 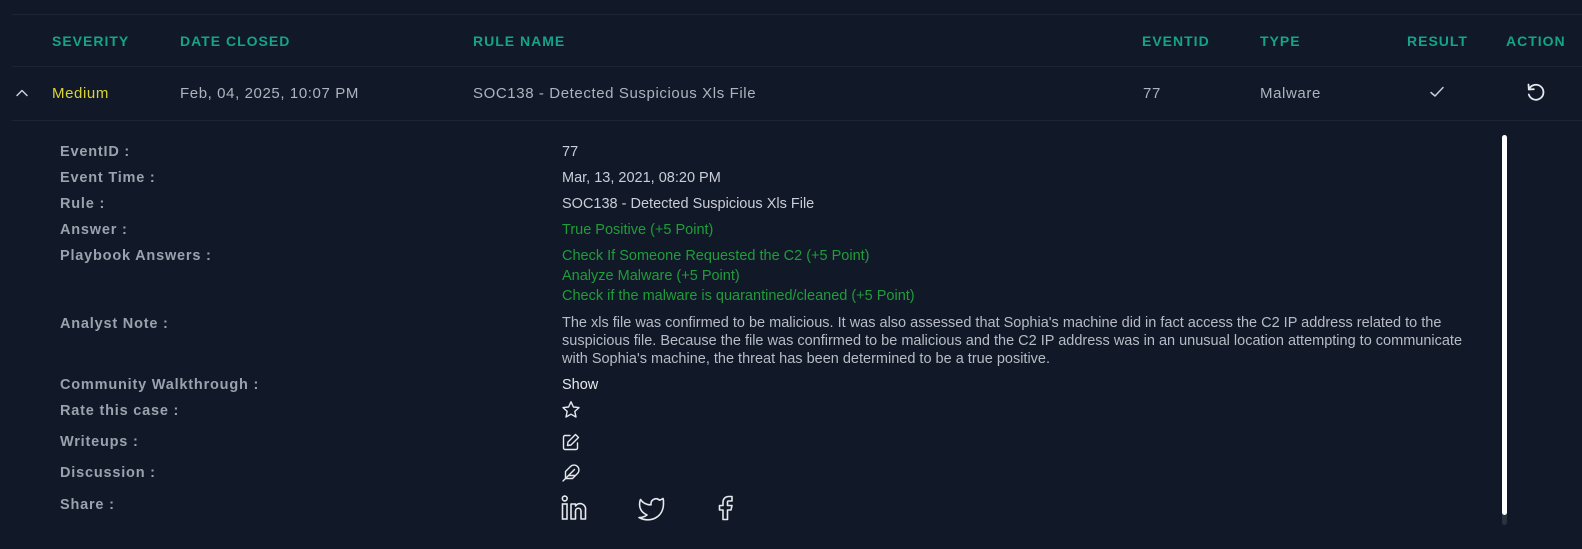 I want to click on top-divider, so click(x=797, y=14).